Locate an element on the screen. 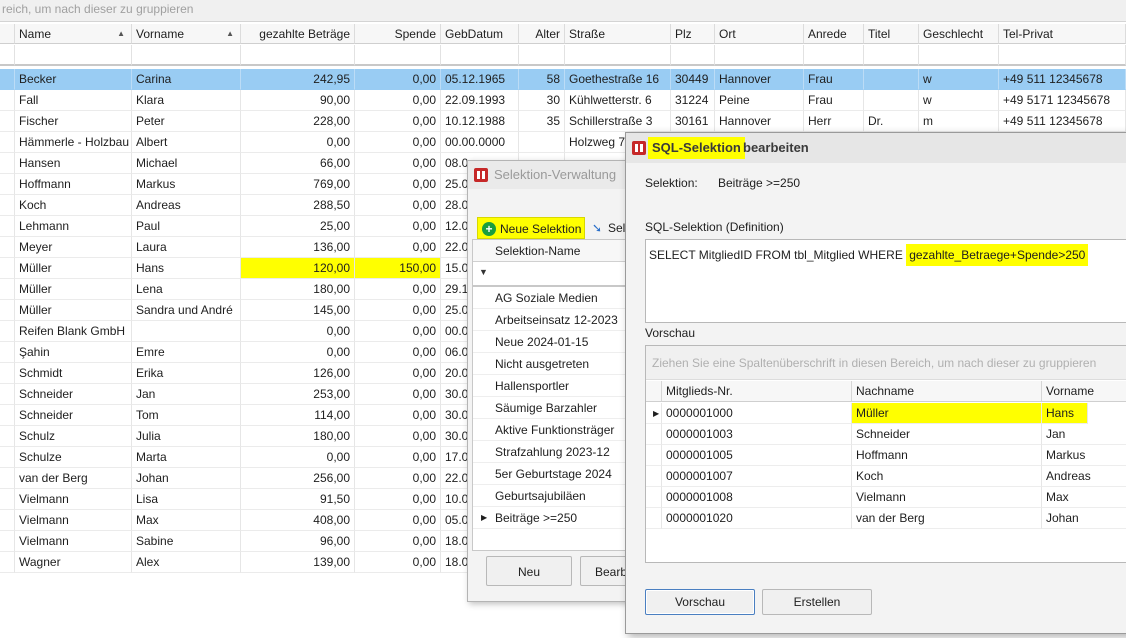 Image resolution: width=1126 pixels, height=638 pixels. list-item: Hallensportler is located at coordinates (560, 386).